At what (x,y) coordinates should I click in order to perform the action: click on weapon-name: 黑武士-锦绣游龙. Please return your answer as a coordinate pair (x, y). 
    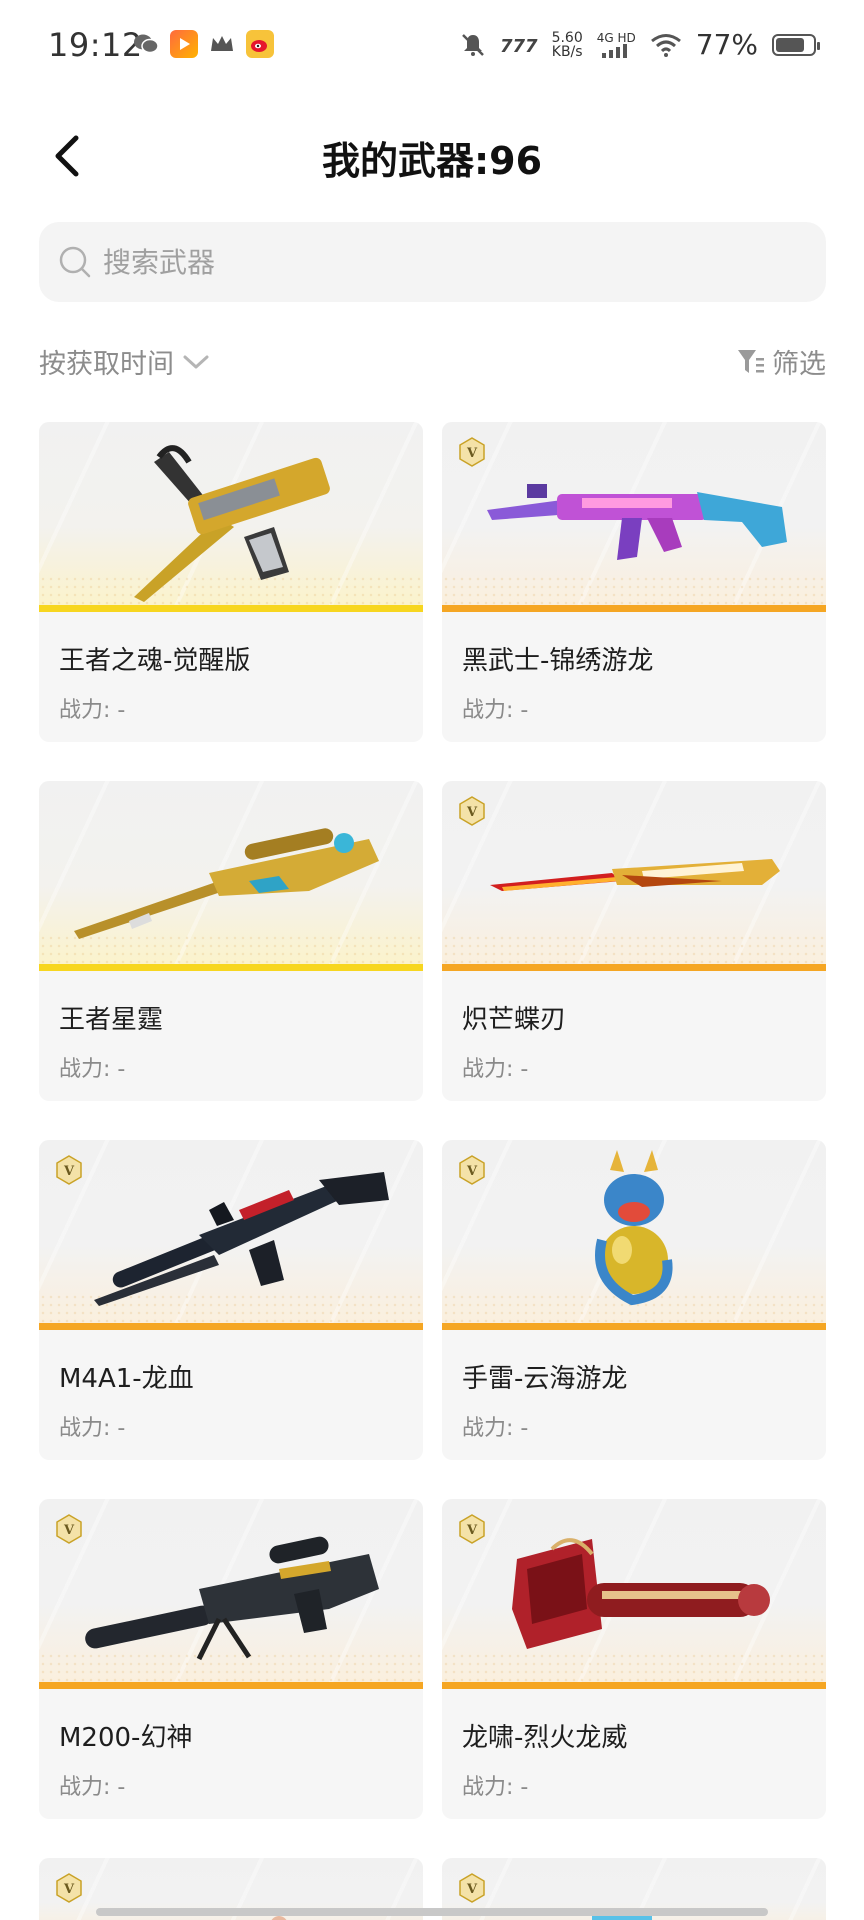
    Looking at the image, I should click on (558, 661).